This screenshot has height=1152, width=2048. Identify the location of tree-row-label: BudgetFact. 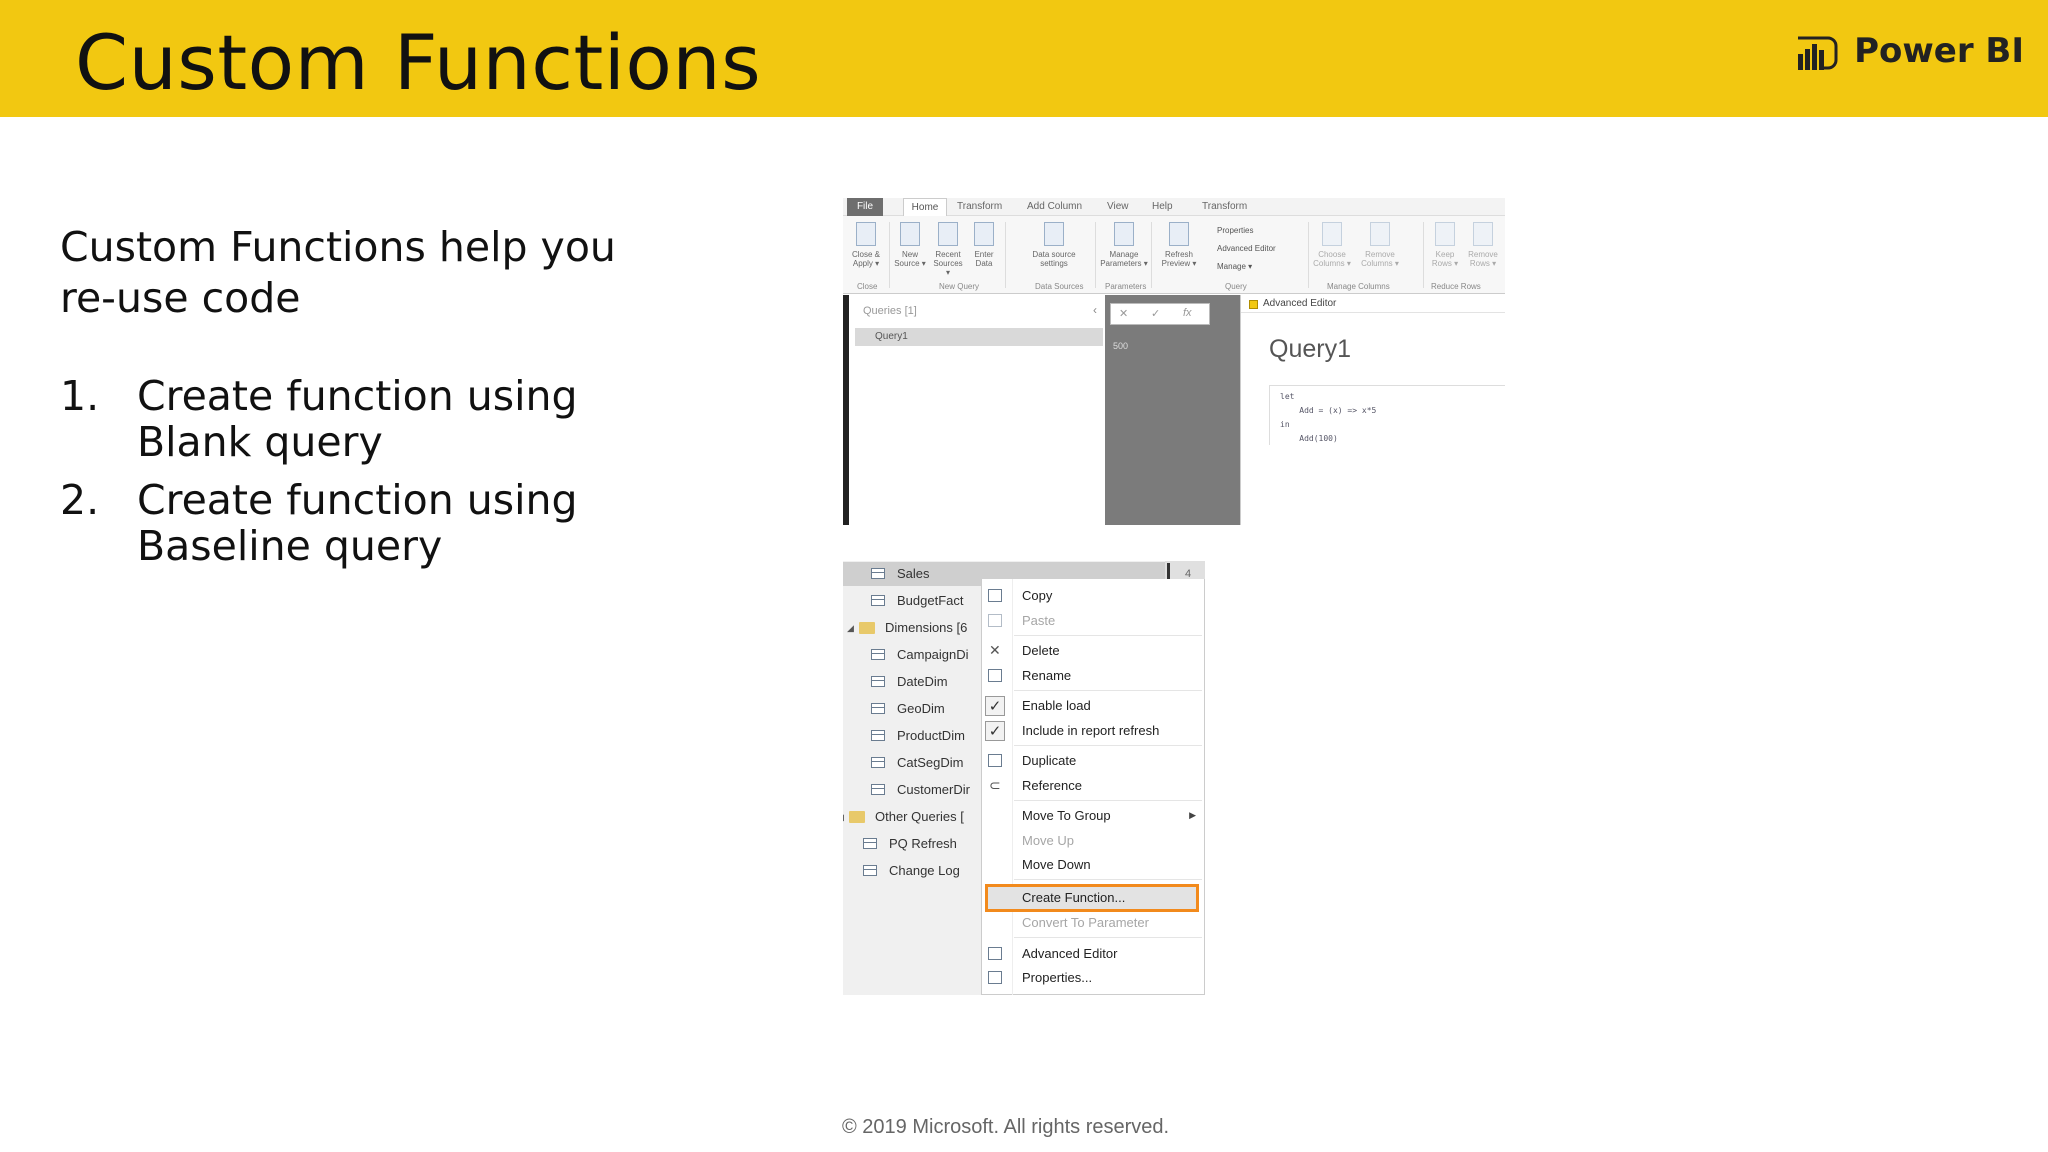
(930, 600).